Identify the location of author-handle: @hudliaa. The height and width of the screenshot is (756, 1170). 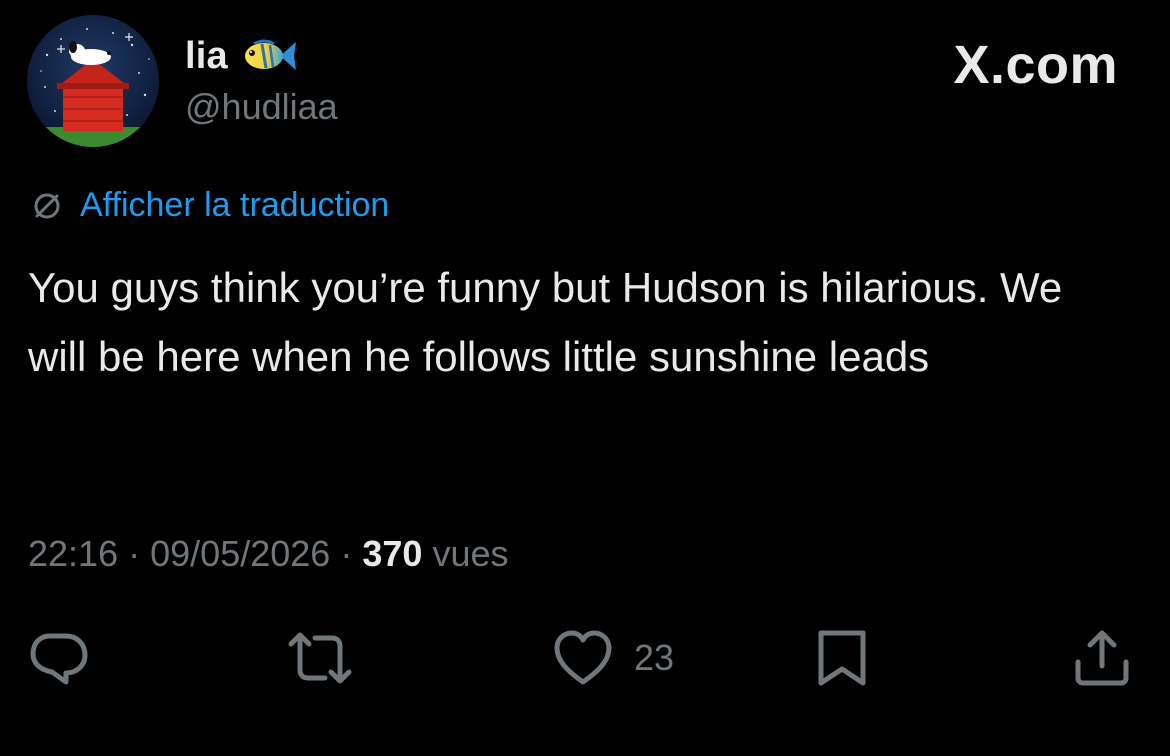
(261, 107).